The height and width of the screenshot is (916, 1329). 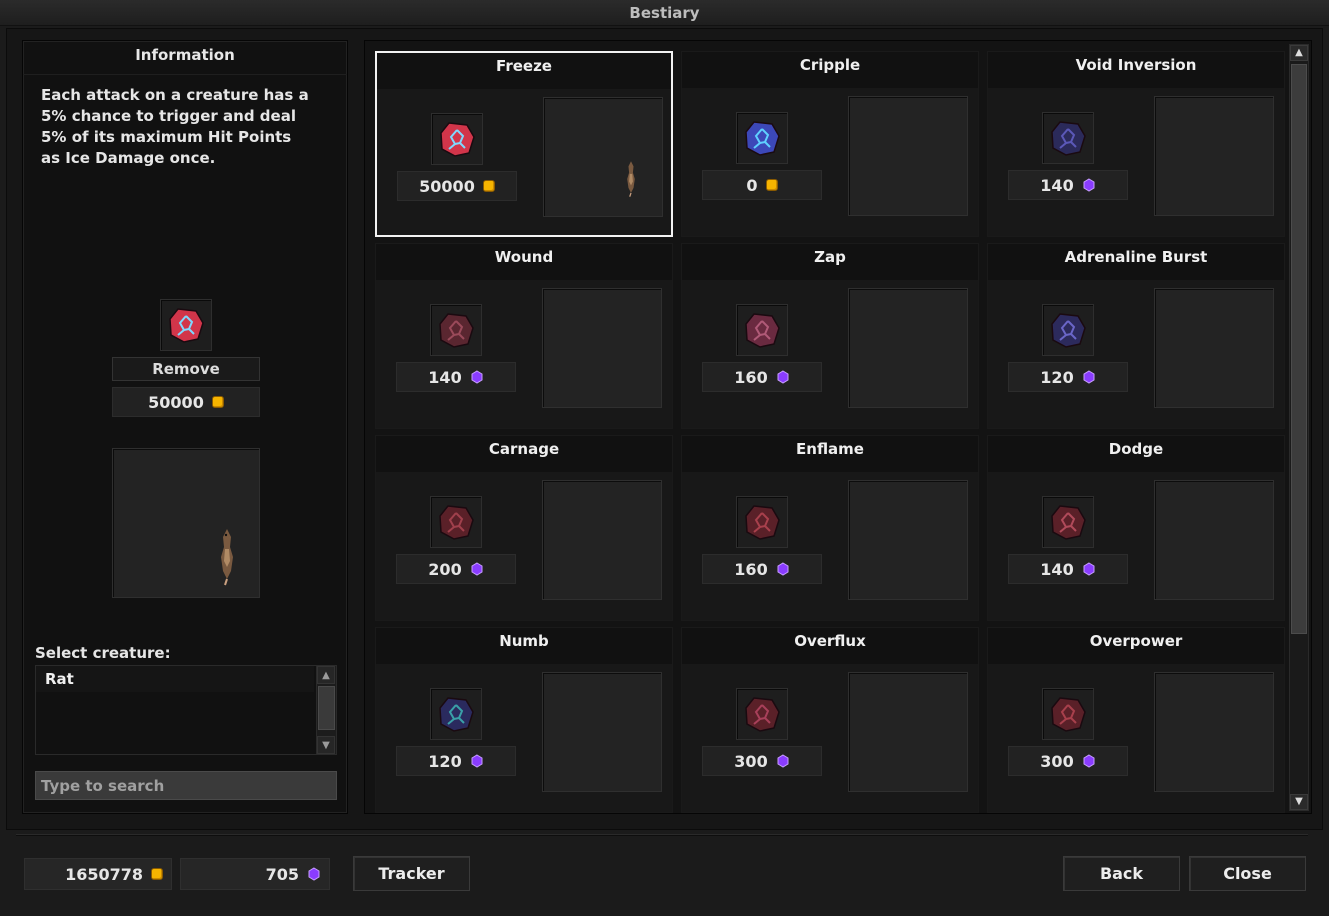 What do you see at coordinates (1136, 262) in the screenshot?
I see `charm-name: Adrenaline Burst` at bounding box center [1136, 262].